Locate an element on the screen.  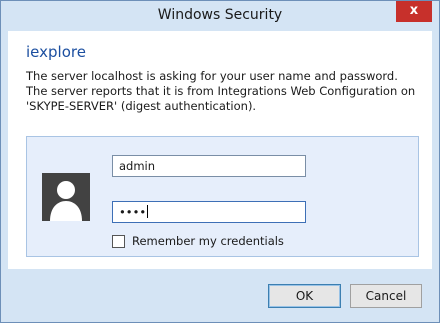
cancel-button: Cancel is located at coordinates (386, 296).